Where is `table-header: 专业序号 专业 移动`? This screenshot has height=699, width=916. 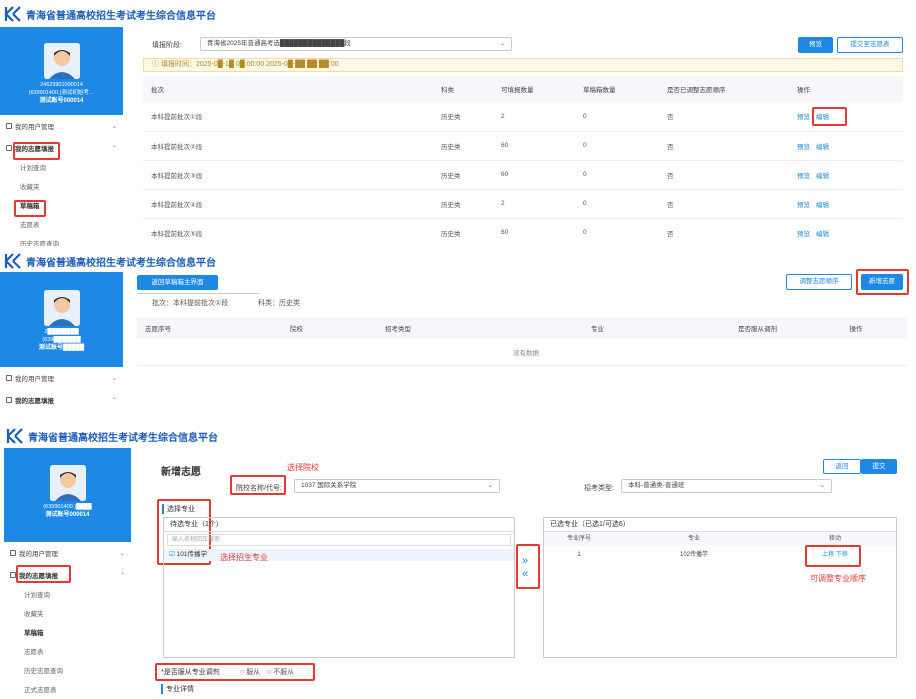 table-header: 专业序号 专业 移动 is located at coordinates (720, 539).